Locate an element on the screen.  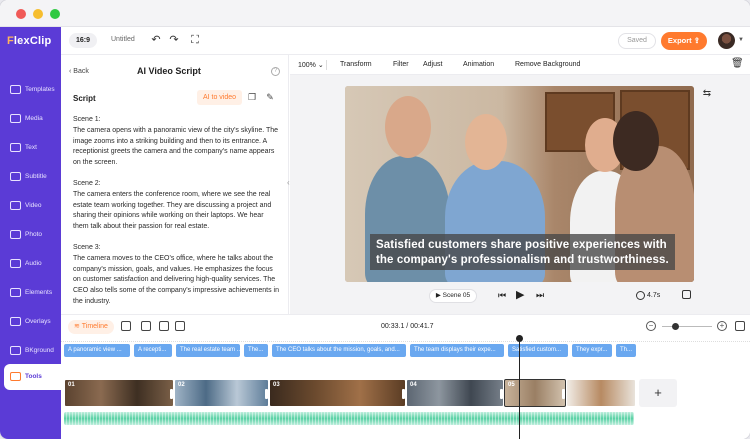
duplicate-icon is located at coordinates (164, 326).